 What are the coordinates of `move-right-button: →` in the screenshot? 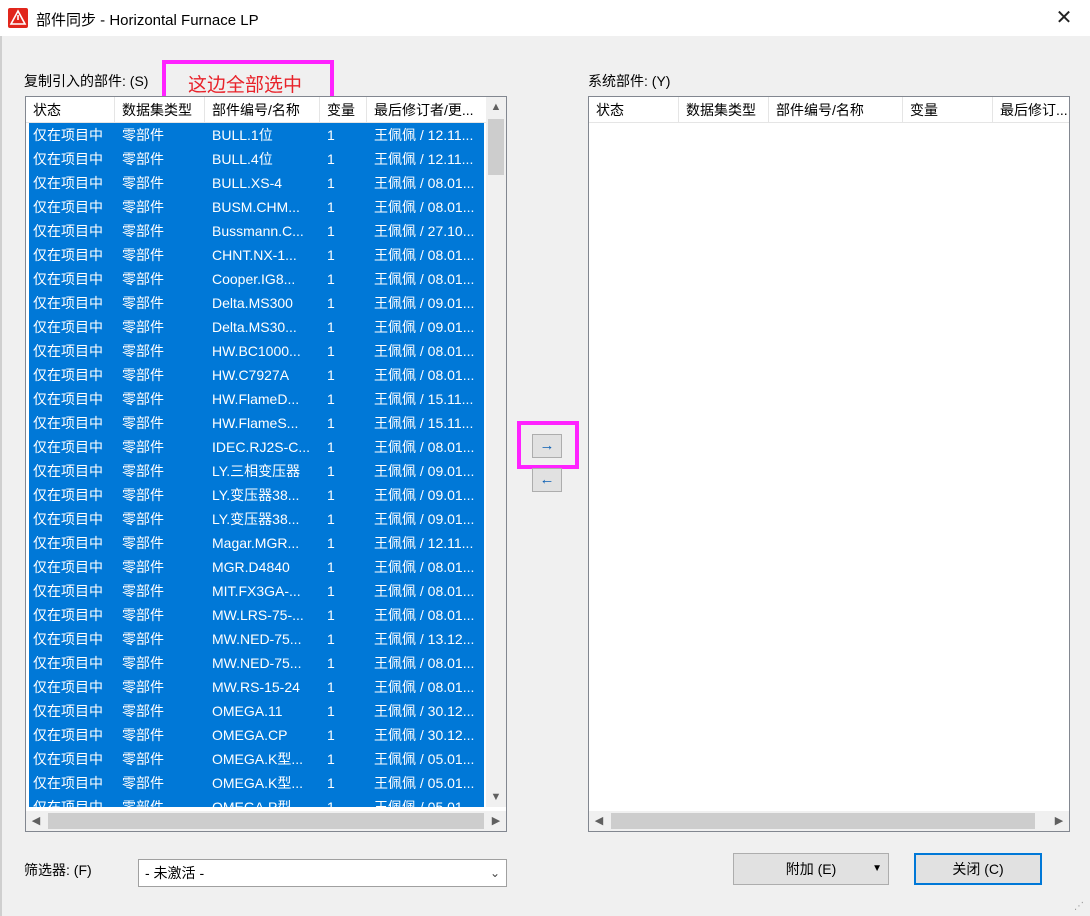 It's located at (547, 446).